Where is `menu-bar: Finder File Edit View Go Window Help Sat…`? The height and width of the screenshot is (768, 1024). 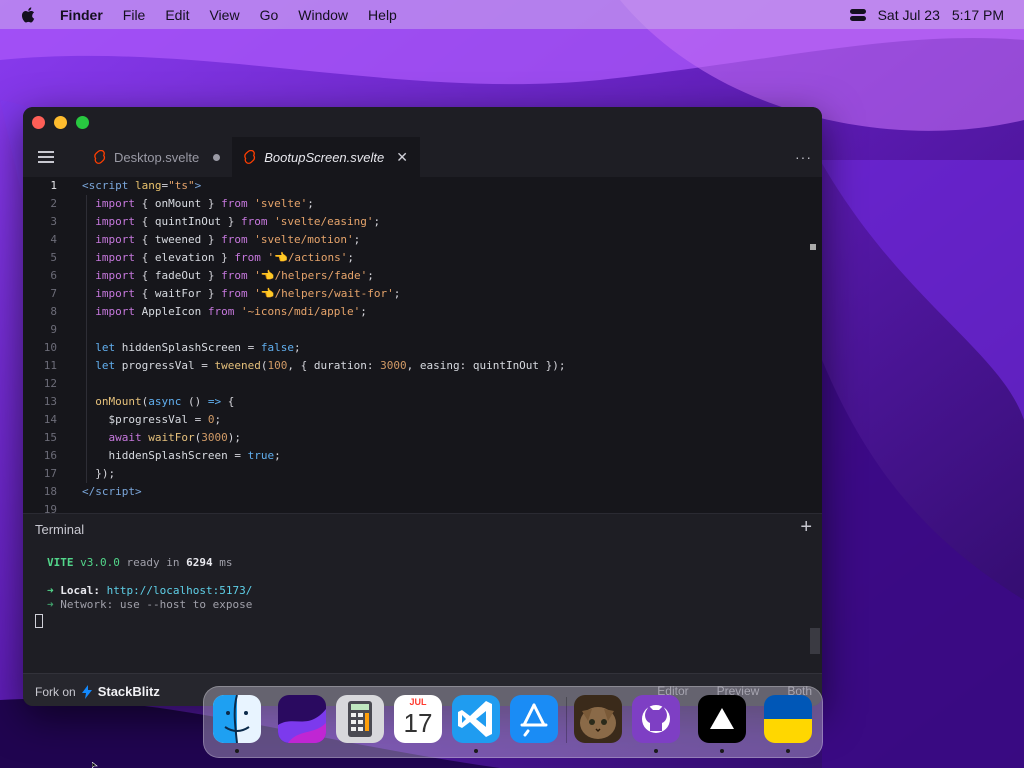
menu-bar: Finder File Edit View Go Window Help Sat… is located at coordinates (512, 14).